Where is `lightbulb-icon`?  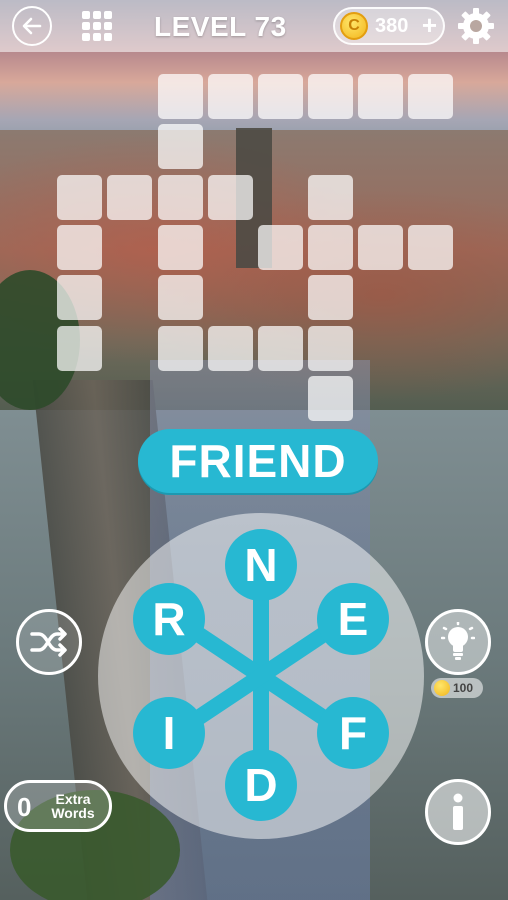
lightbulb-icon is located at coordinates (458, 641).